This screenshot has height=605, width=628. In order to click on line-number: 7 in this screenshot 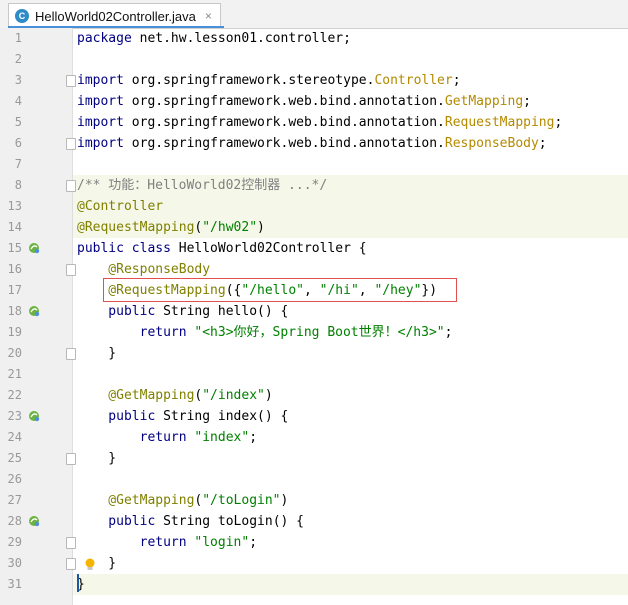, I will do `click(18, 164)`.